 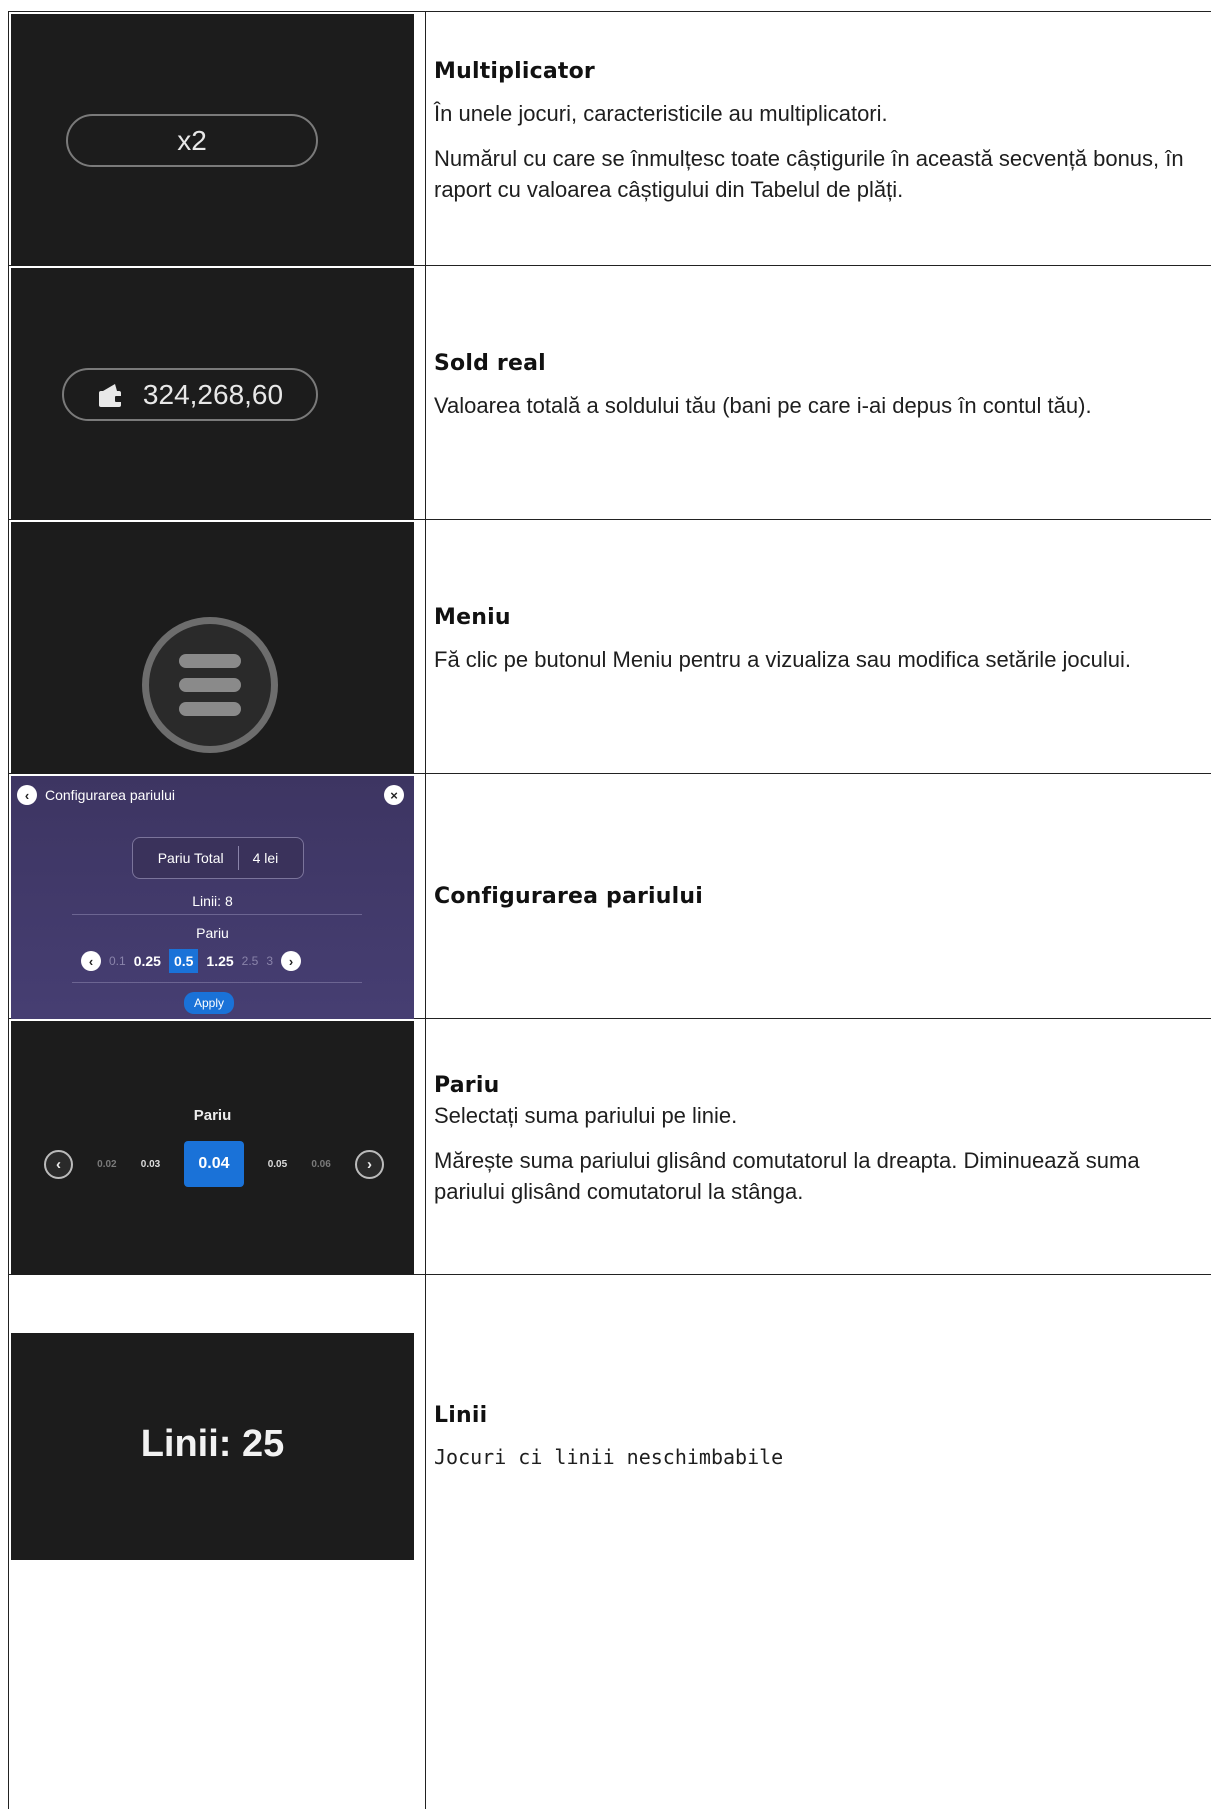 I want to click on bet-next-icon: ›, so click(x=291, y=961).